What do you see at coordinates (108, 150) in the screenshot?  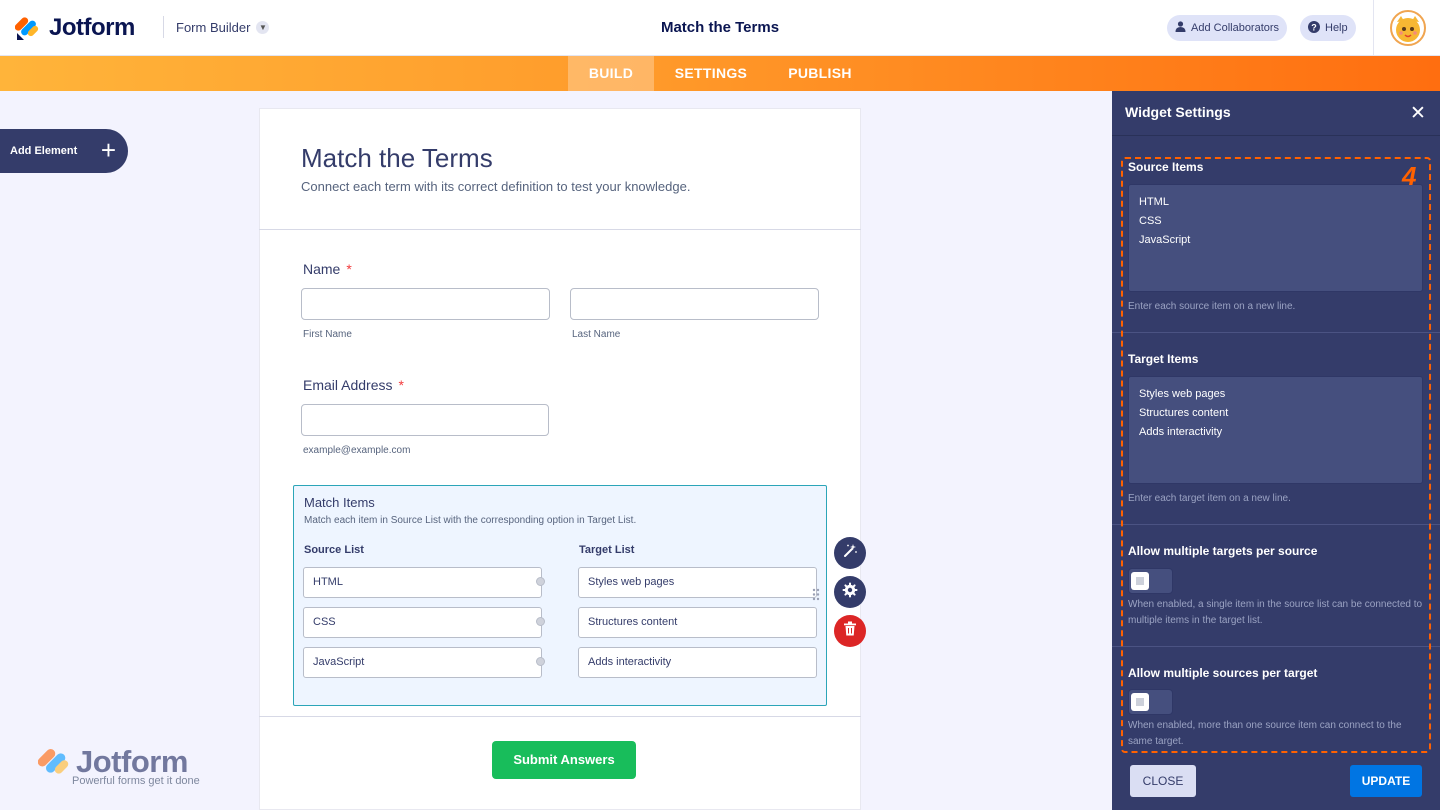 I see `plus-icon: +` at bounding box center [108, 150].